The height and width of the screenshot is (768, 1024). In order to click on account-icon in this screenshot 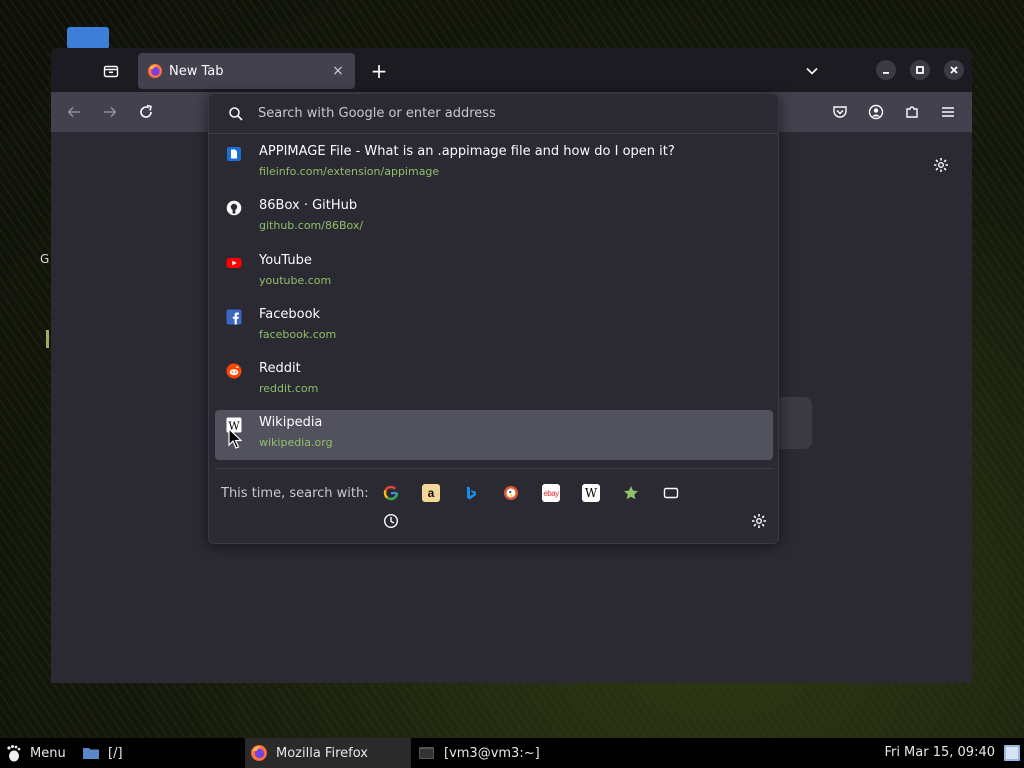, I will do `click(876, 112)`.